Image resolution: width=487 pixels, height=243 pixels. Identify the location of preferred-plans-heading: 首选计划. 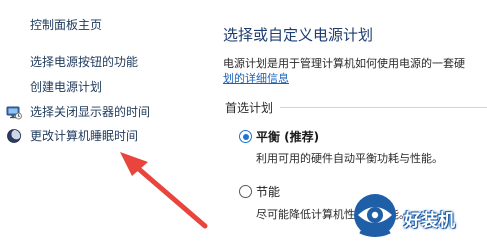
(249, 108).